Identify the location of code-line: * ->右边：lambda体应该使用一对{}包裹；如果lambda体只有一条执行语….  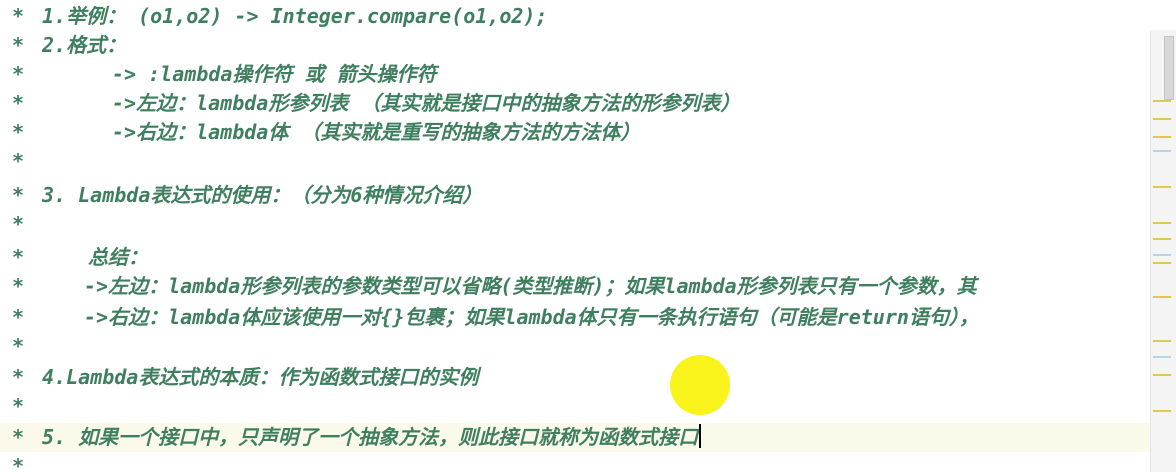
(575, 317).